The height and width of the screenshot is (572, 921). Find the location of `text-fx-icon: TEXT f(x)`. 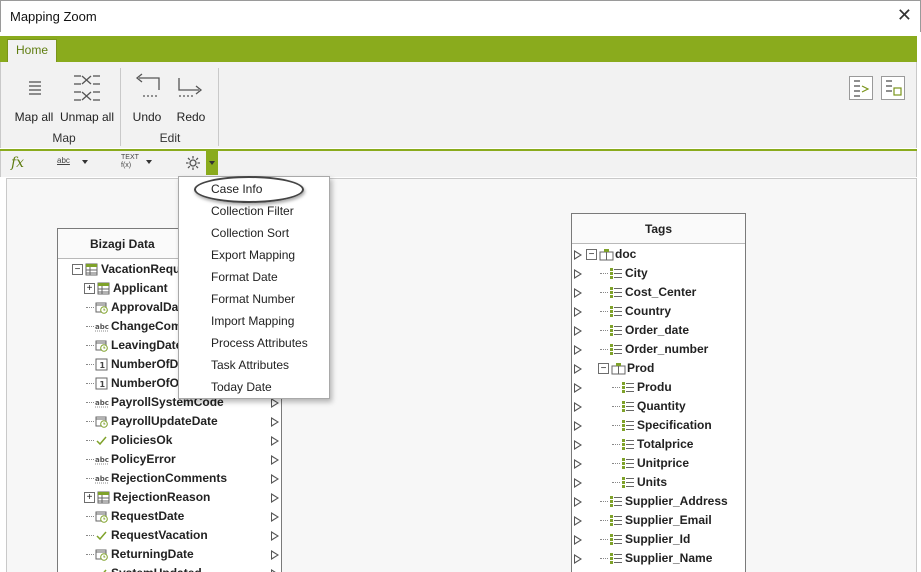

text-fx-icon: TEXT f(x) is located at coordinates (130, 162).